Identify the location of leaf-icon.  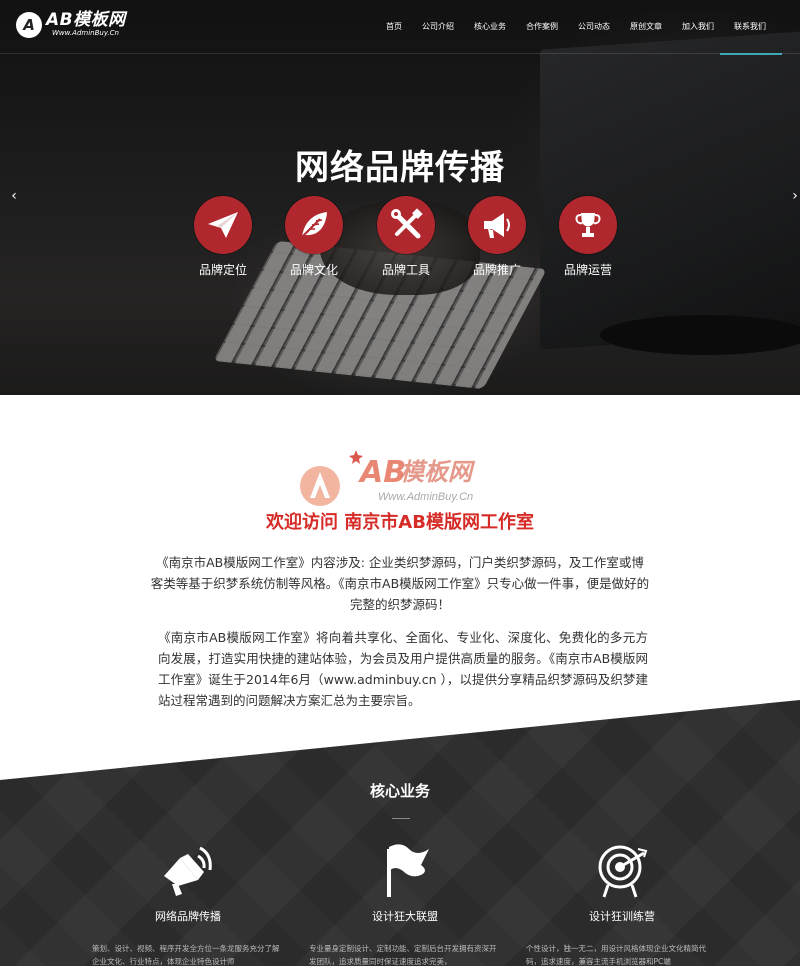
(314, 225).